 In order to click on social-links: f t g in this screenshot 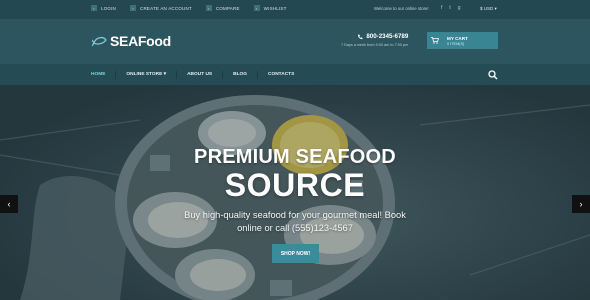, I will do `click(451, 8)`.